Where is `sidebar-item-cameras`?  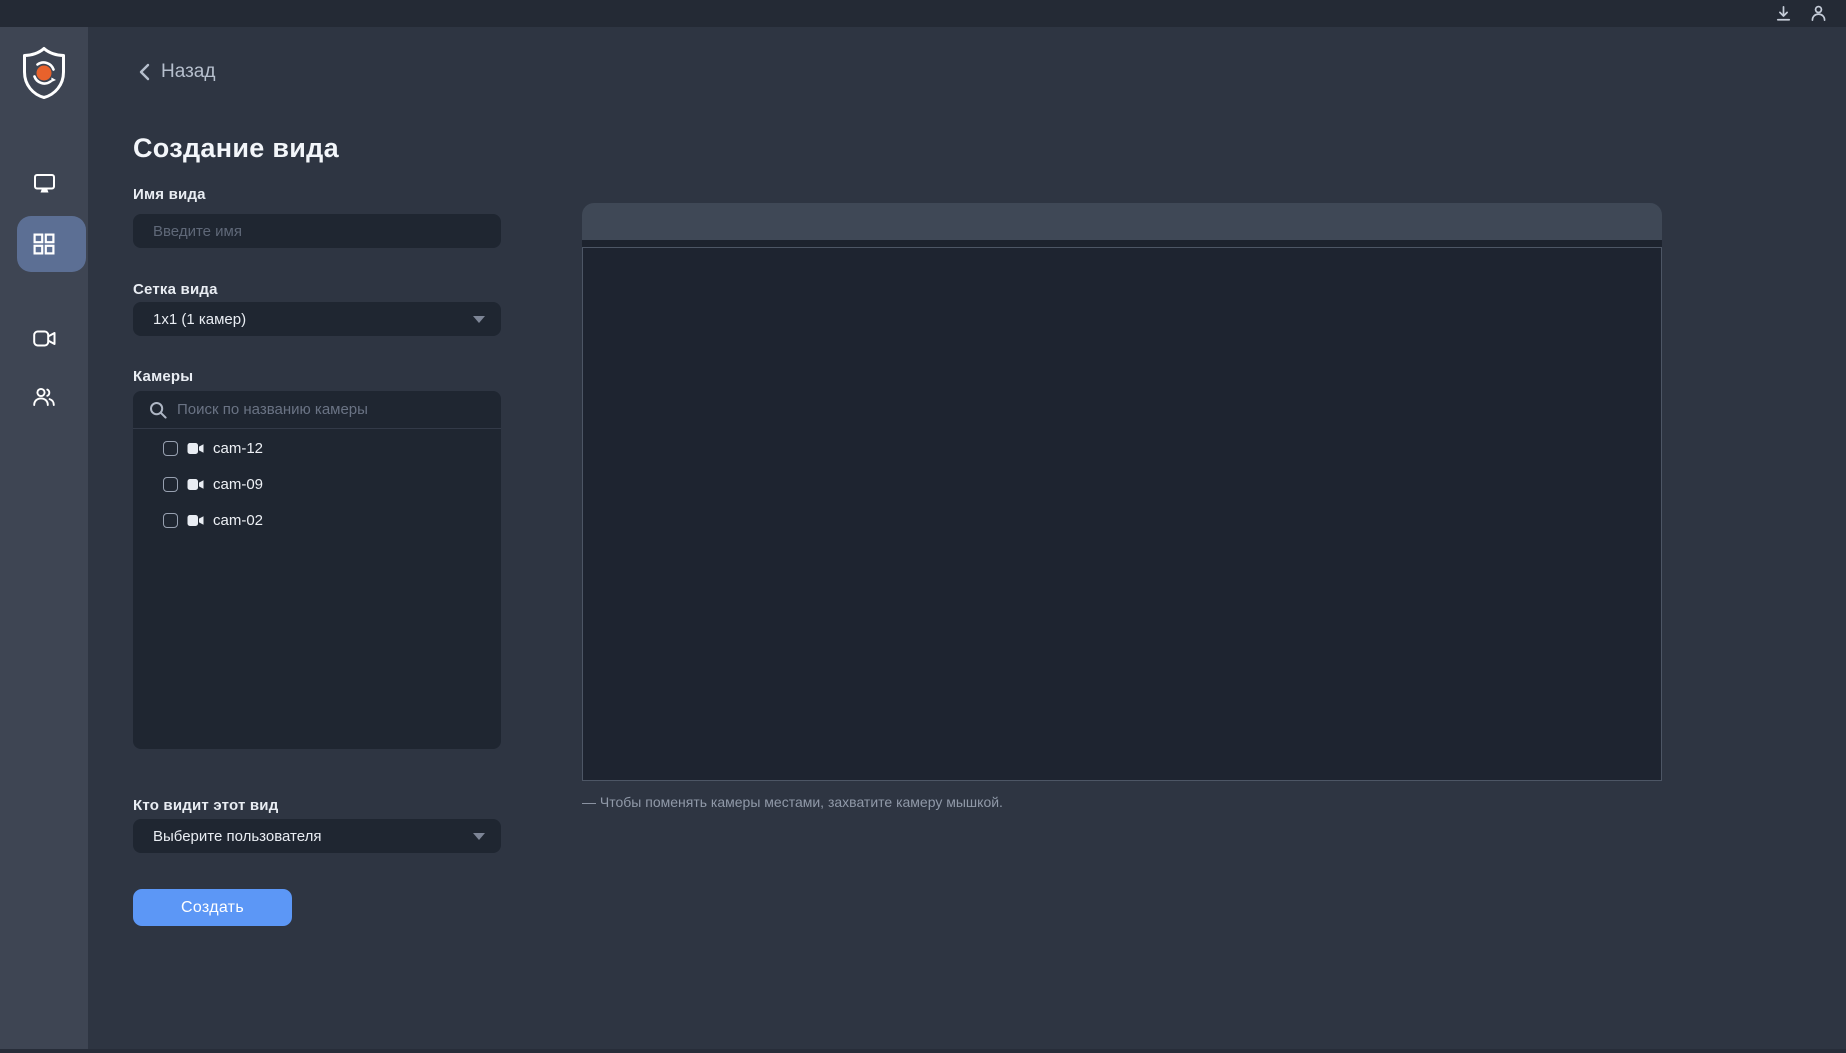 sidebar-item-cameras is located at coordinates (44, 338).